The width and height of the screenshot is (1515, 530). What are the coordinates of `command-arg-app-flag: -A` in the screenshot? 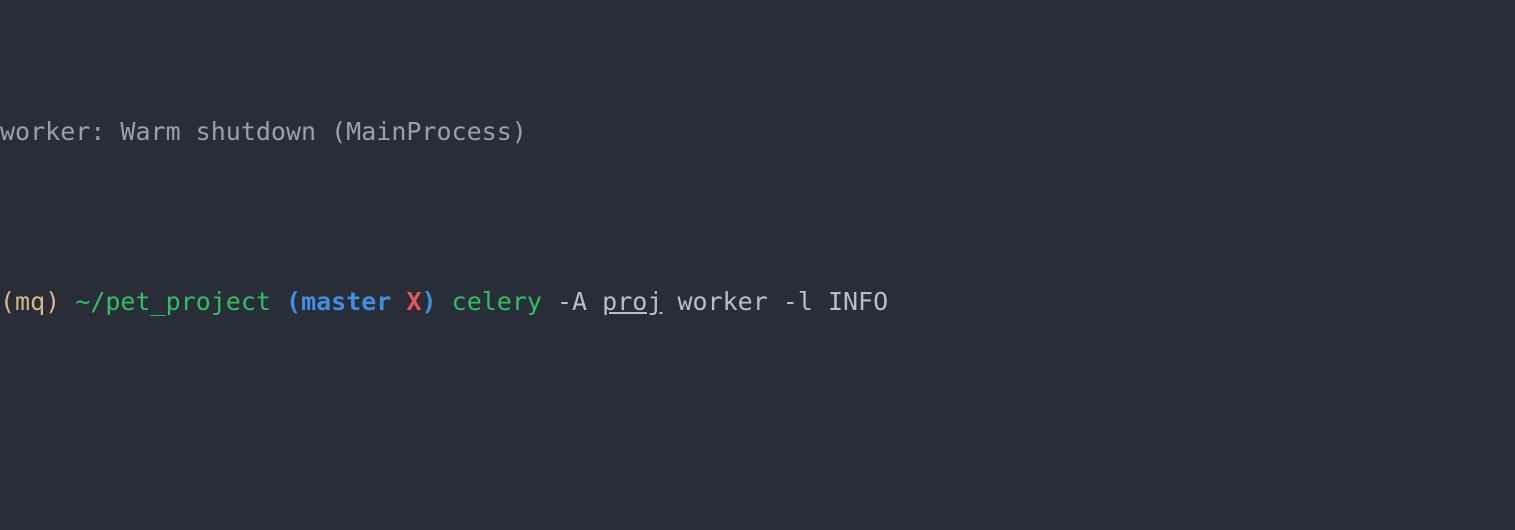 It's located at (572, 301).